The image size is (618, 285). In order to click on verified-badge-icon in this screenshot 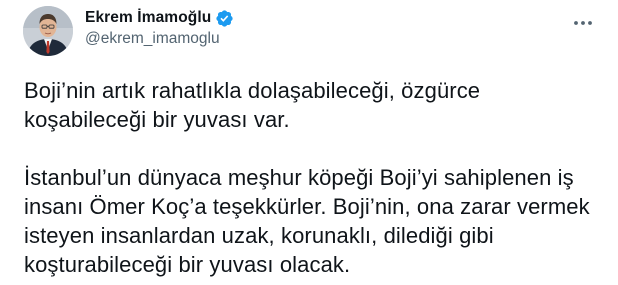, I will do `click(224, 18)`.